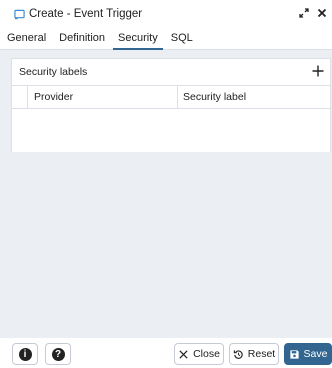 Image resolution: width=332 pixels, height=368 pixels. Describe the element at coordinates (86, 14) in the screenshot. I see `dialog-title: Create - Event Trigger` at that location.